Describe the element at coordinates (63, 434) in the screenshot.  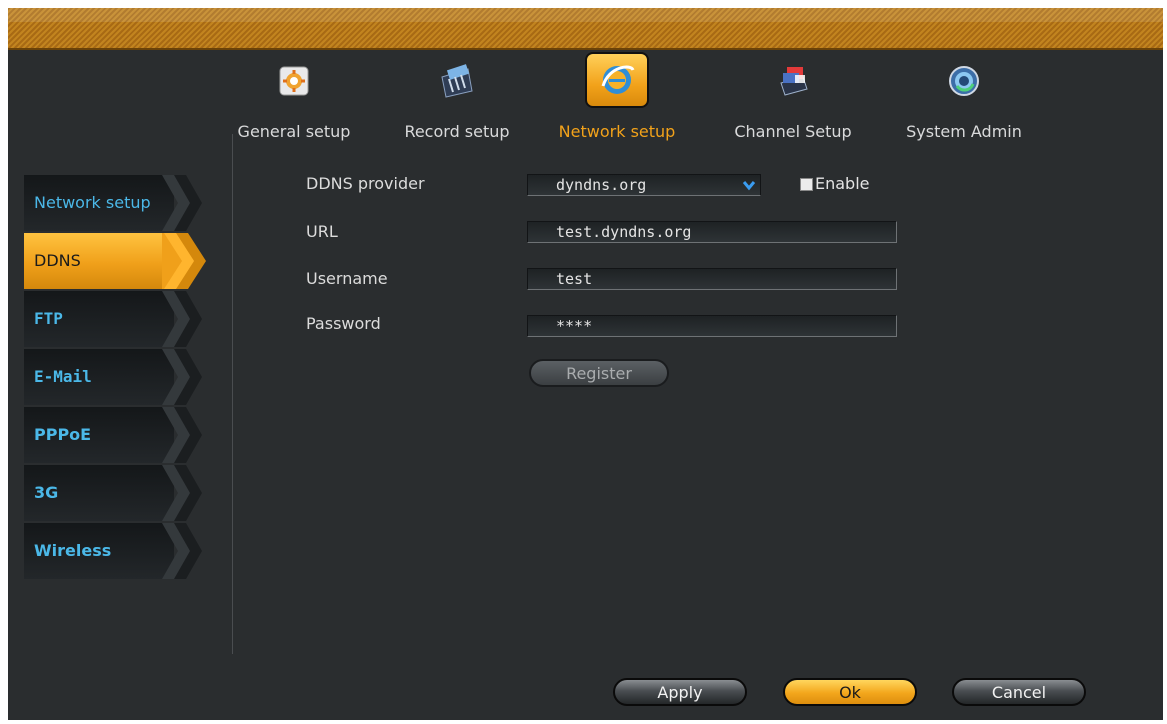
I see `sidebar-item-label: PPPoE` at that location.